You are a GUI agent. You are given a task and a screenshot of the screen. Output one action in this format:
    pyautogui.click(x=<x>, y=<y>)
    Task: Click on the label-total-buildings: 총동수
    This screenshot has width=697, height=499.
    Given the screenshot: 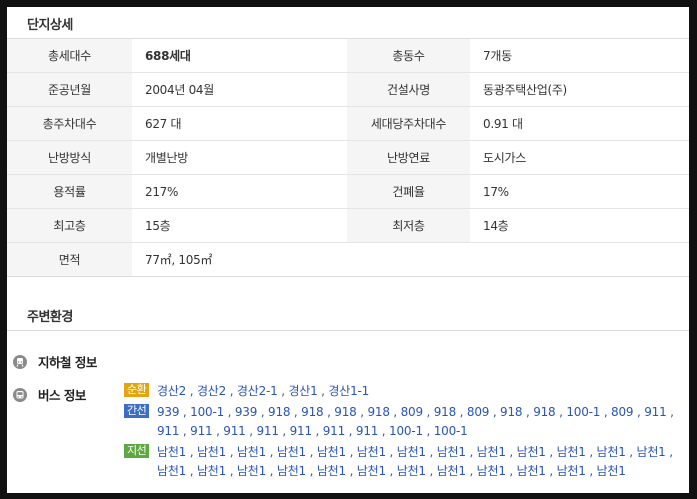 What is the action you would take?
    pyautogui.click(x=408, y=56)
    